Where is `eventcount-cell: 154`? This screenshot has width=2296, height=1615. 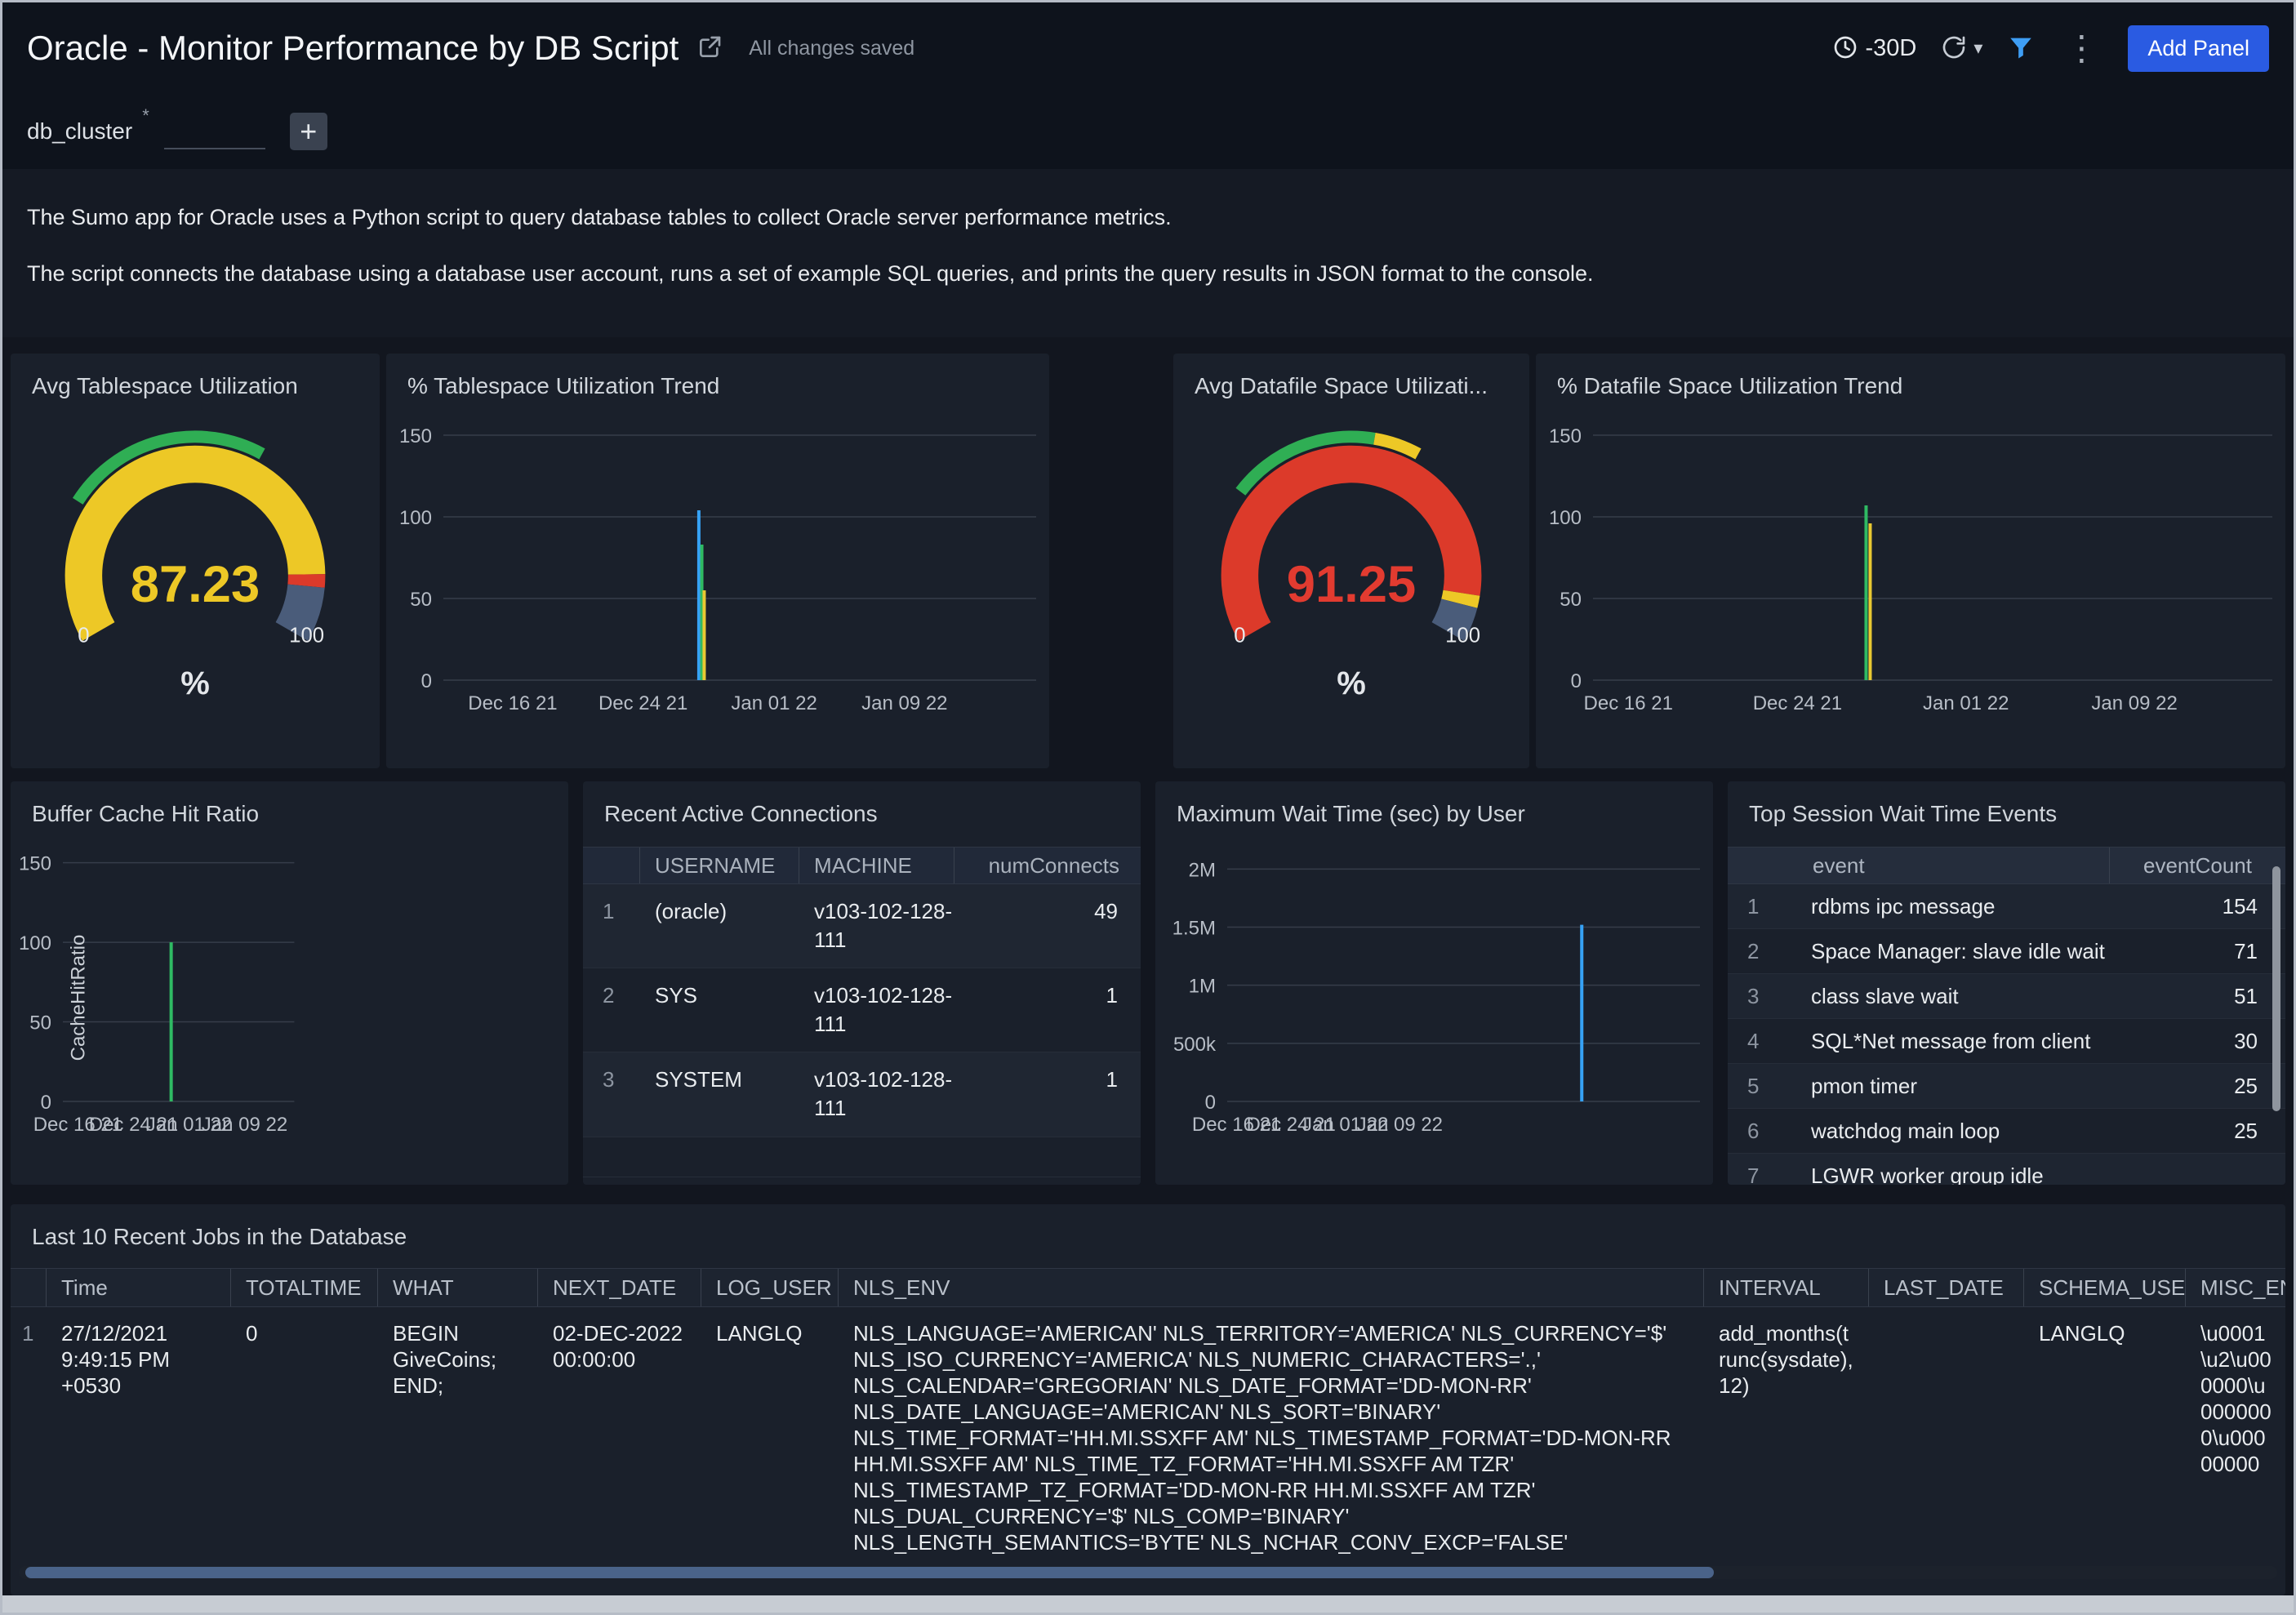 eventcount-cell: 154 is located at coordinates (2240, 907).